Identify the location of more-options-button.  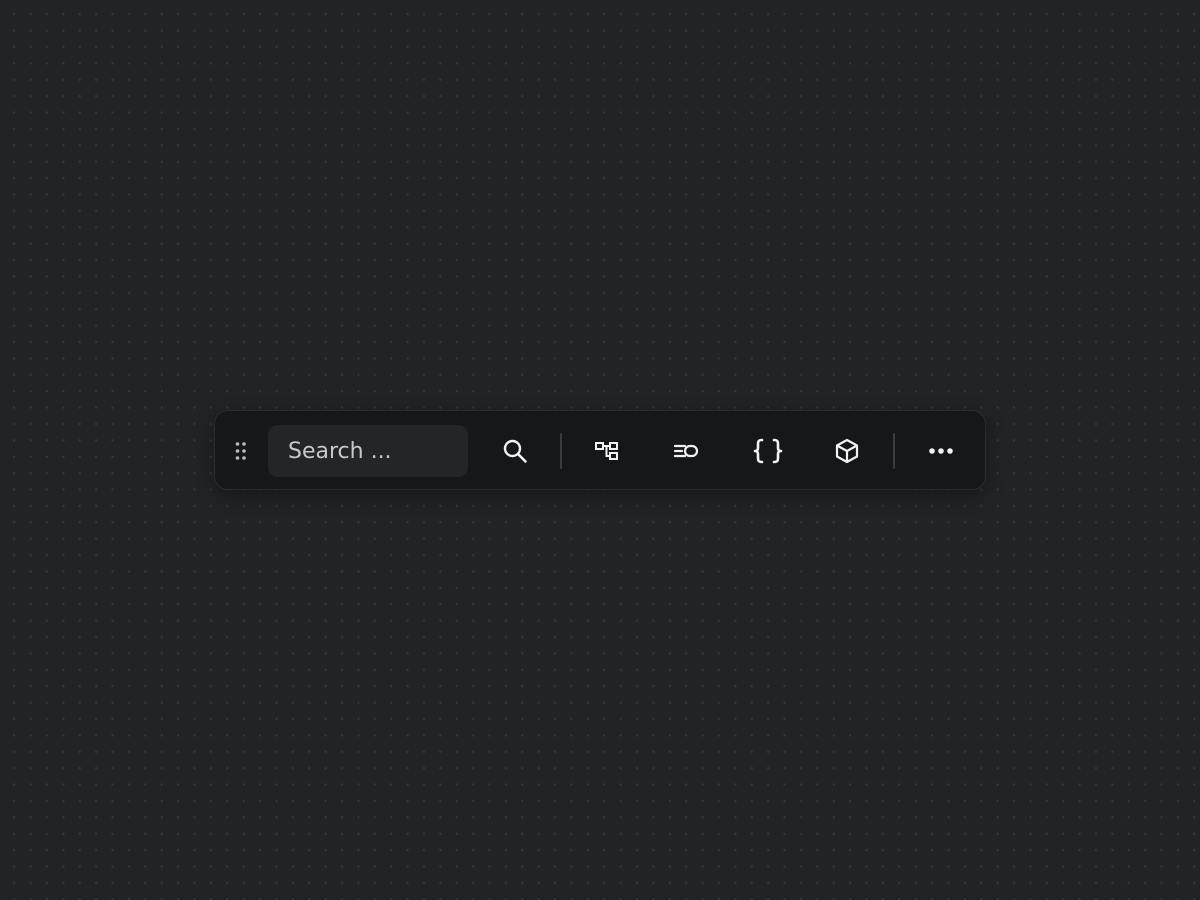
(941, 451).